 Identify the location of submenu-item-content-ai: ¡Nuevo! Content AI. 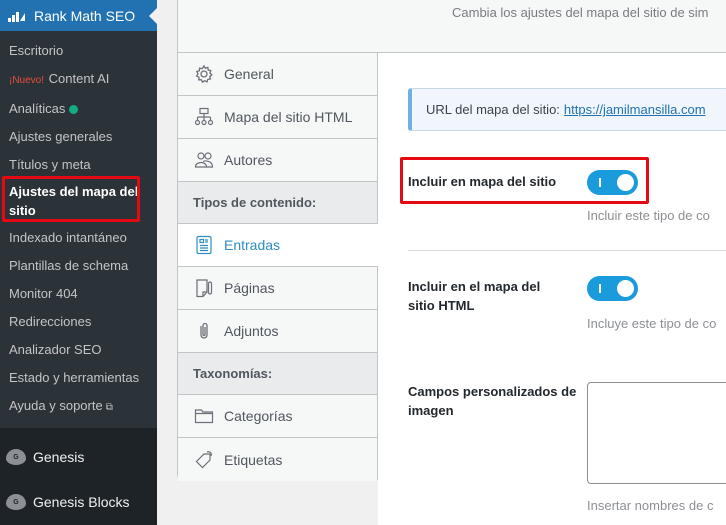
(78, 80).